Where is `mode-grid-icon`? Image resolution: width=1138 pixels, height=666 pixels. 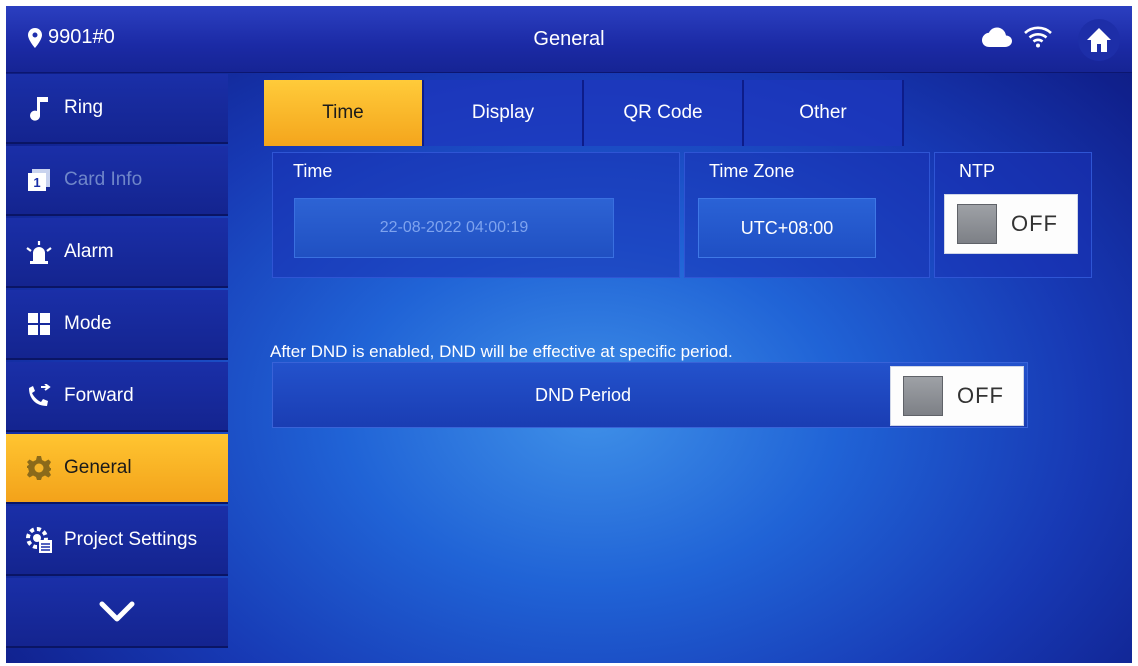
mode-grid-icon is located at coordinates (39, 324).